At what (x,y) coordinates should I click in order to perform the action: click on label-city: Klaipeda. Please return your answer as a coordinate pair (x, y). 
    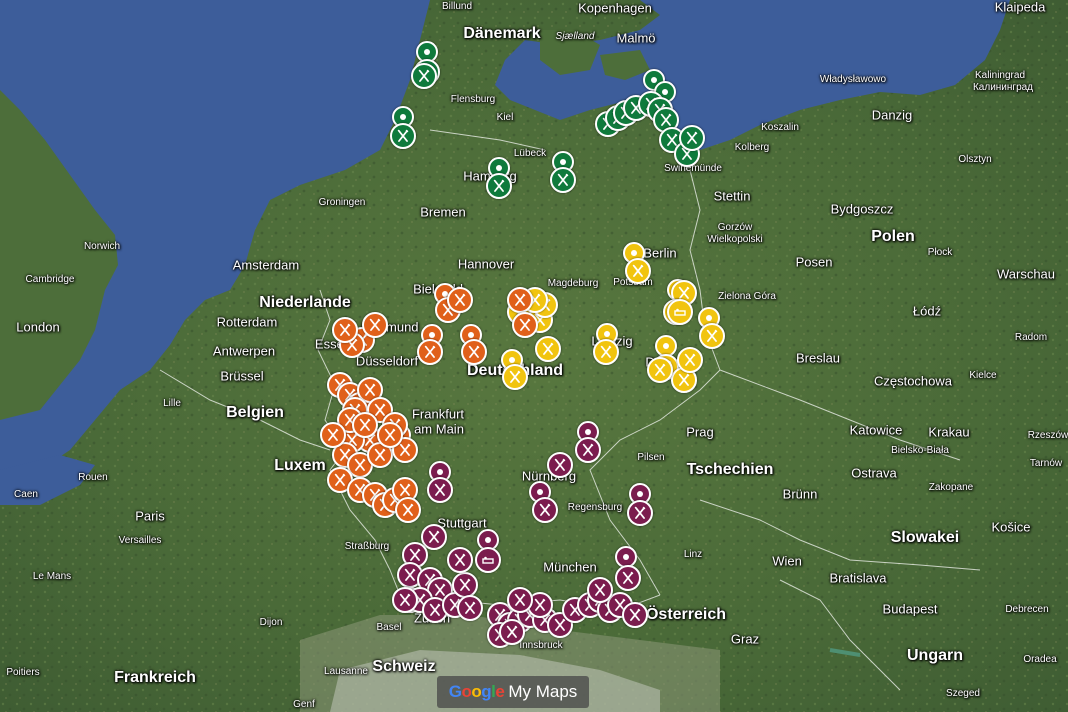
    Looking at the image, I should click on (1020, 7).